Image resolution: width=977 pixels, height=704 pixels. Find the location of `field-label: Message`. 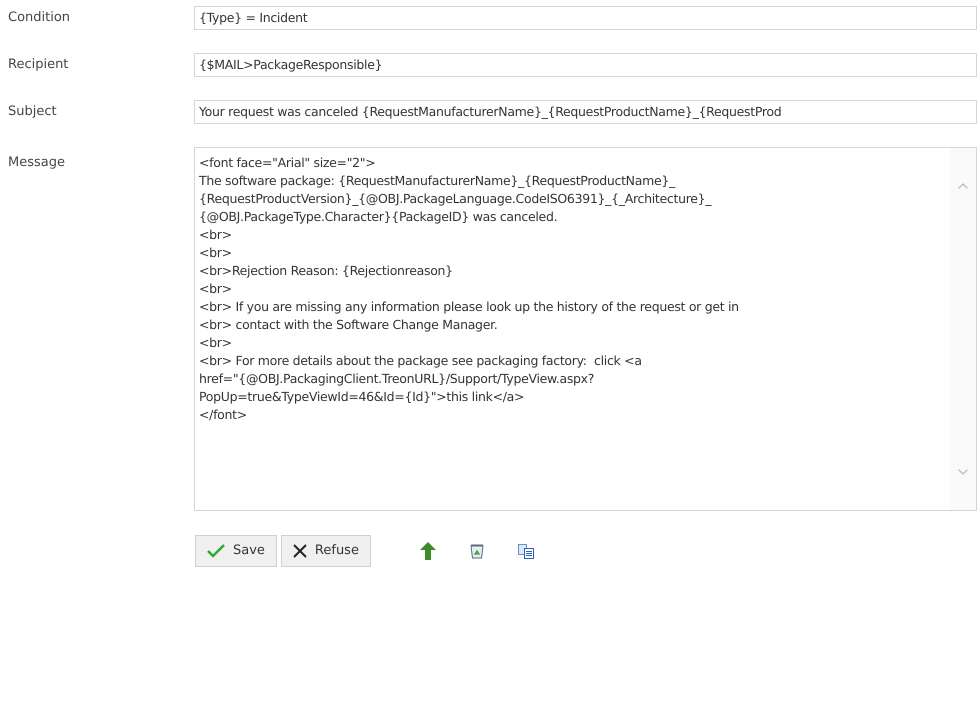

field-label: Message is located at coordinates (36, 163).